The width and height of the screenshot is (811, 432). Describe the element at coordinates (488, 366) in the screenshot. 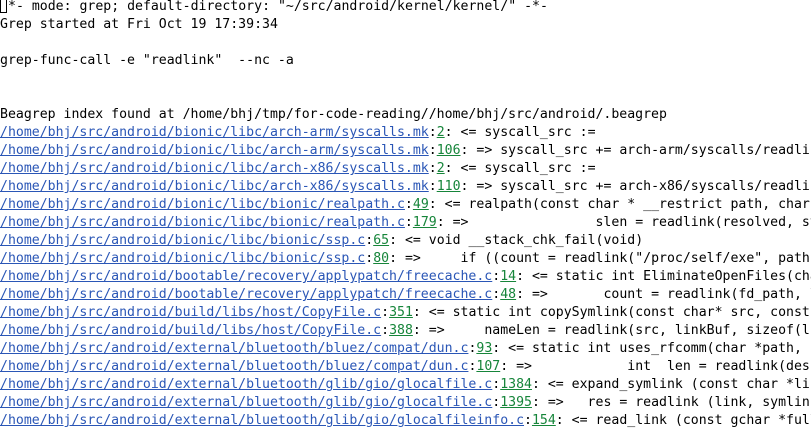

I see `result-line-number-link: 107` at that location.